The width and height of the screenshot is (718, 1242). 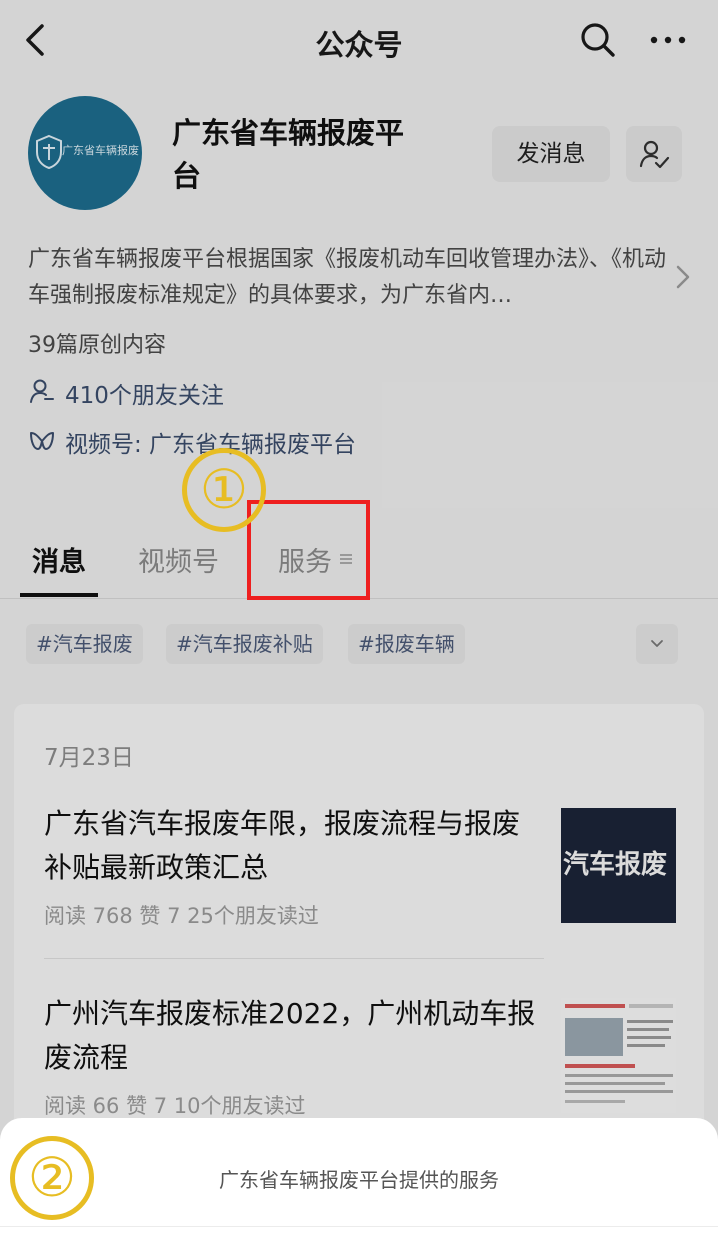 I want to click on sheet-title: 广东省车辆报废平台提供的服务, so click(x=359, y=1180).